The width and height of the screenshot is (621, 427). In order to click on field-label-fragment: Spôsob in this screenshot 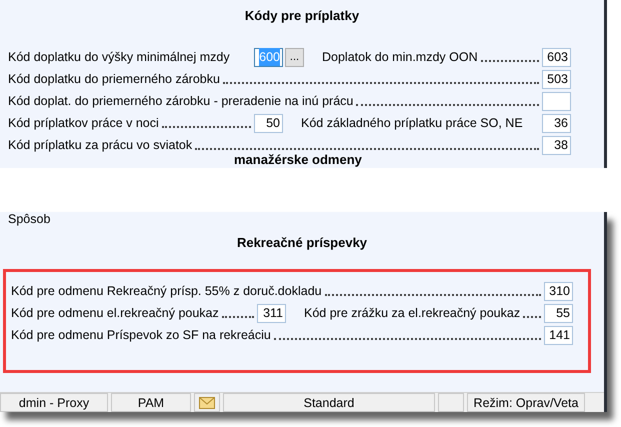, I will do `click(29, 219)`.